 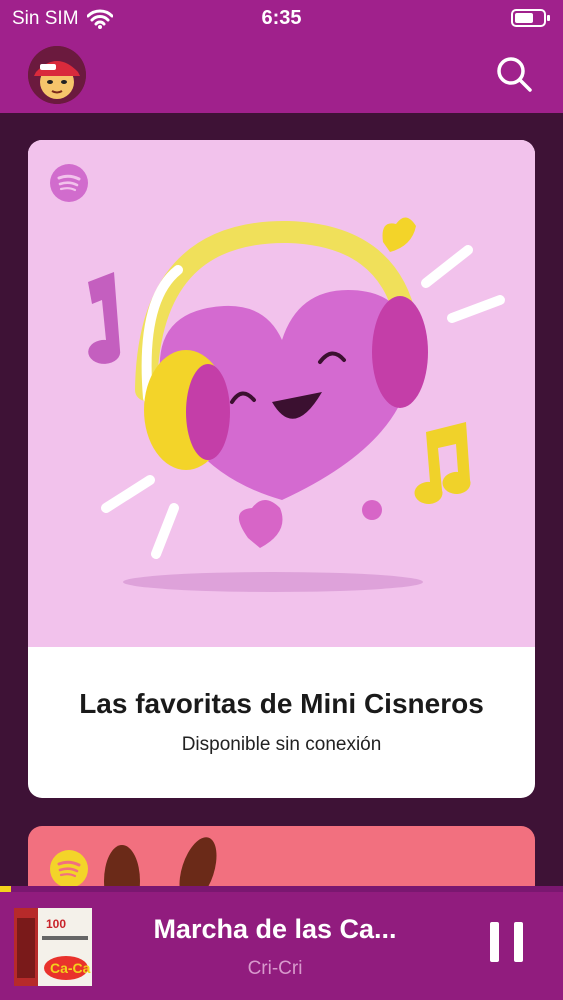 I want to click on playlist-subtitle: Disponible sin conexión, so click(x=281, y=744).